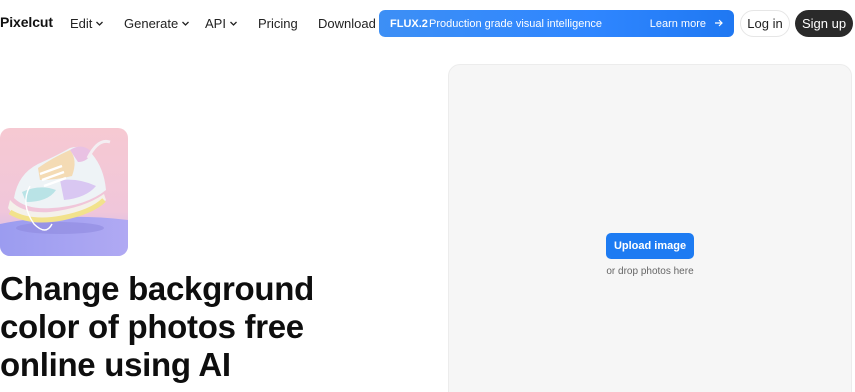 Image resolution: width=855 pixels, height=392 pixels. What do you see at coordinates (678, 24) in the screenshot?
I see `banner-learn-more: Learn more` at bounding box center [678, 24].